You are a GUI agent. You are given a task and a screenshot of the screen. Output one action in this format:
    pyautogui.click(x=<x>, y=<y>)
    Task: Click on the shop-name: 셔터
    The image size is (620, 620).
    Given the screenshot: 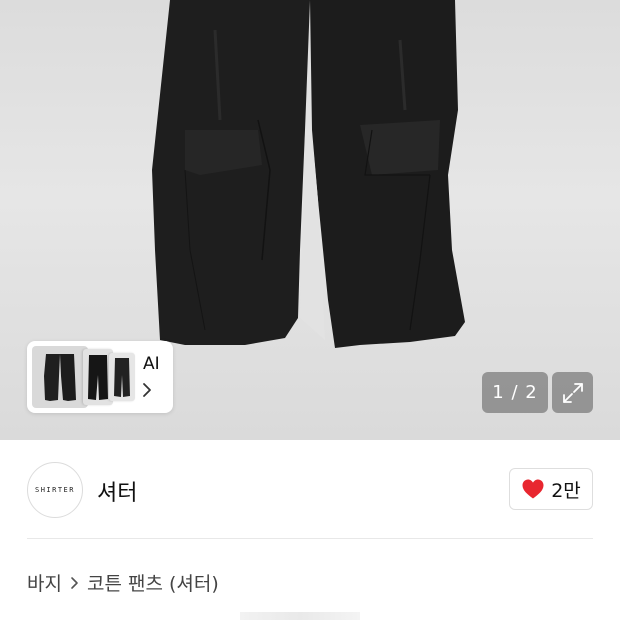 What is the action you would take?
    pyautogui.click(x=117, y=491)
    